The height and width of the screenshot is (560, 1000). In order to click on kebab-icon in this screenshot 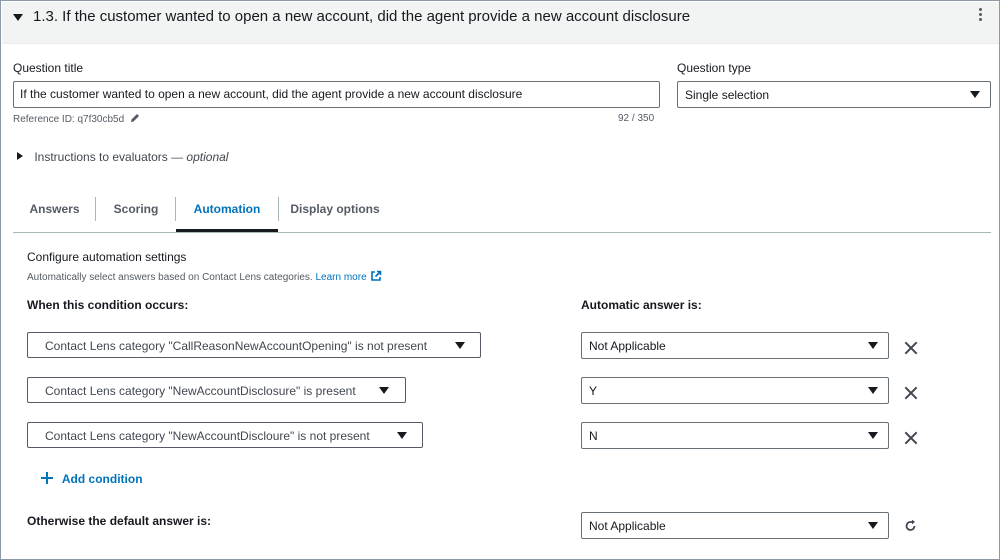, I will do `click(980, 16)`.